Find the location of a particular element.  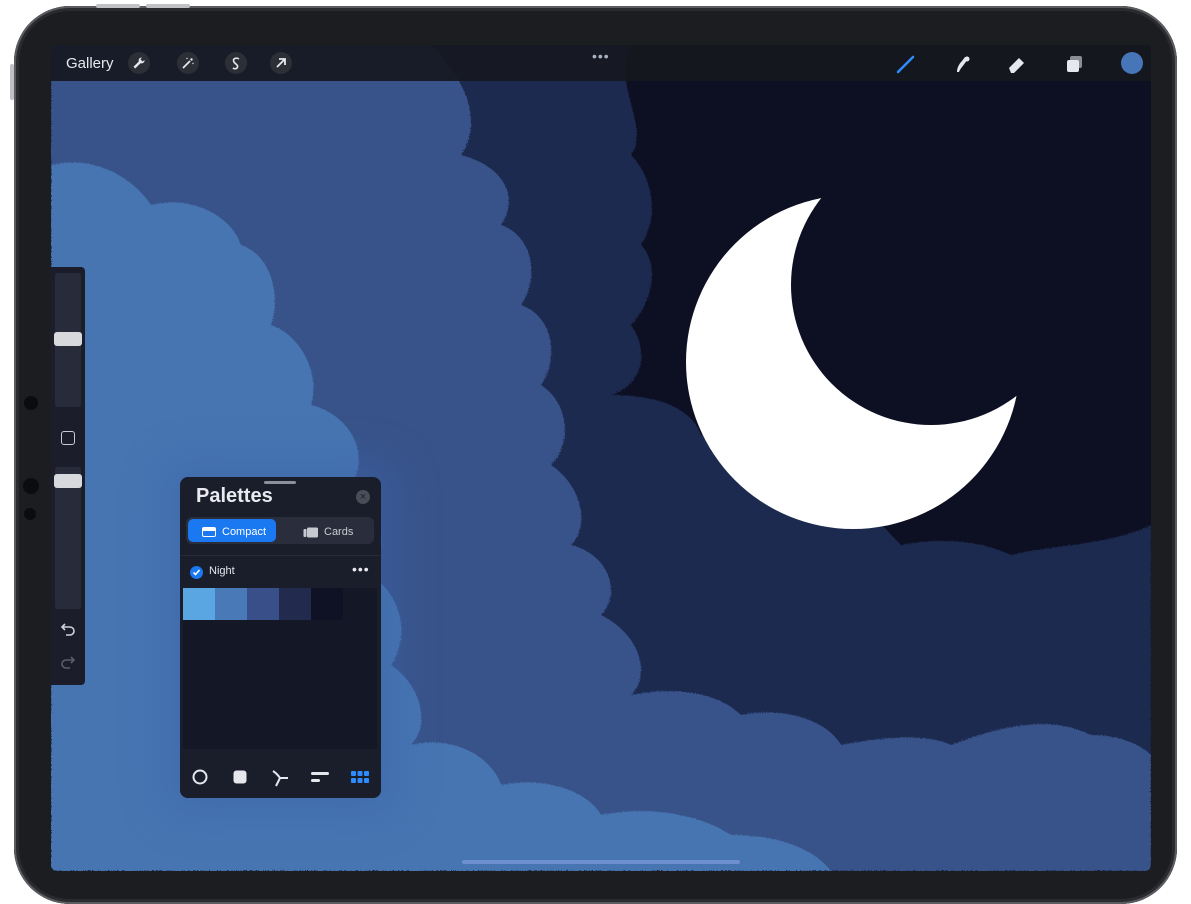

selection-button is located at coordinates (236, 63).